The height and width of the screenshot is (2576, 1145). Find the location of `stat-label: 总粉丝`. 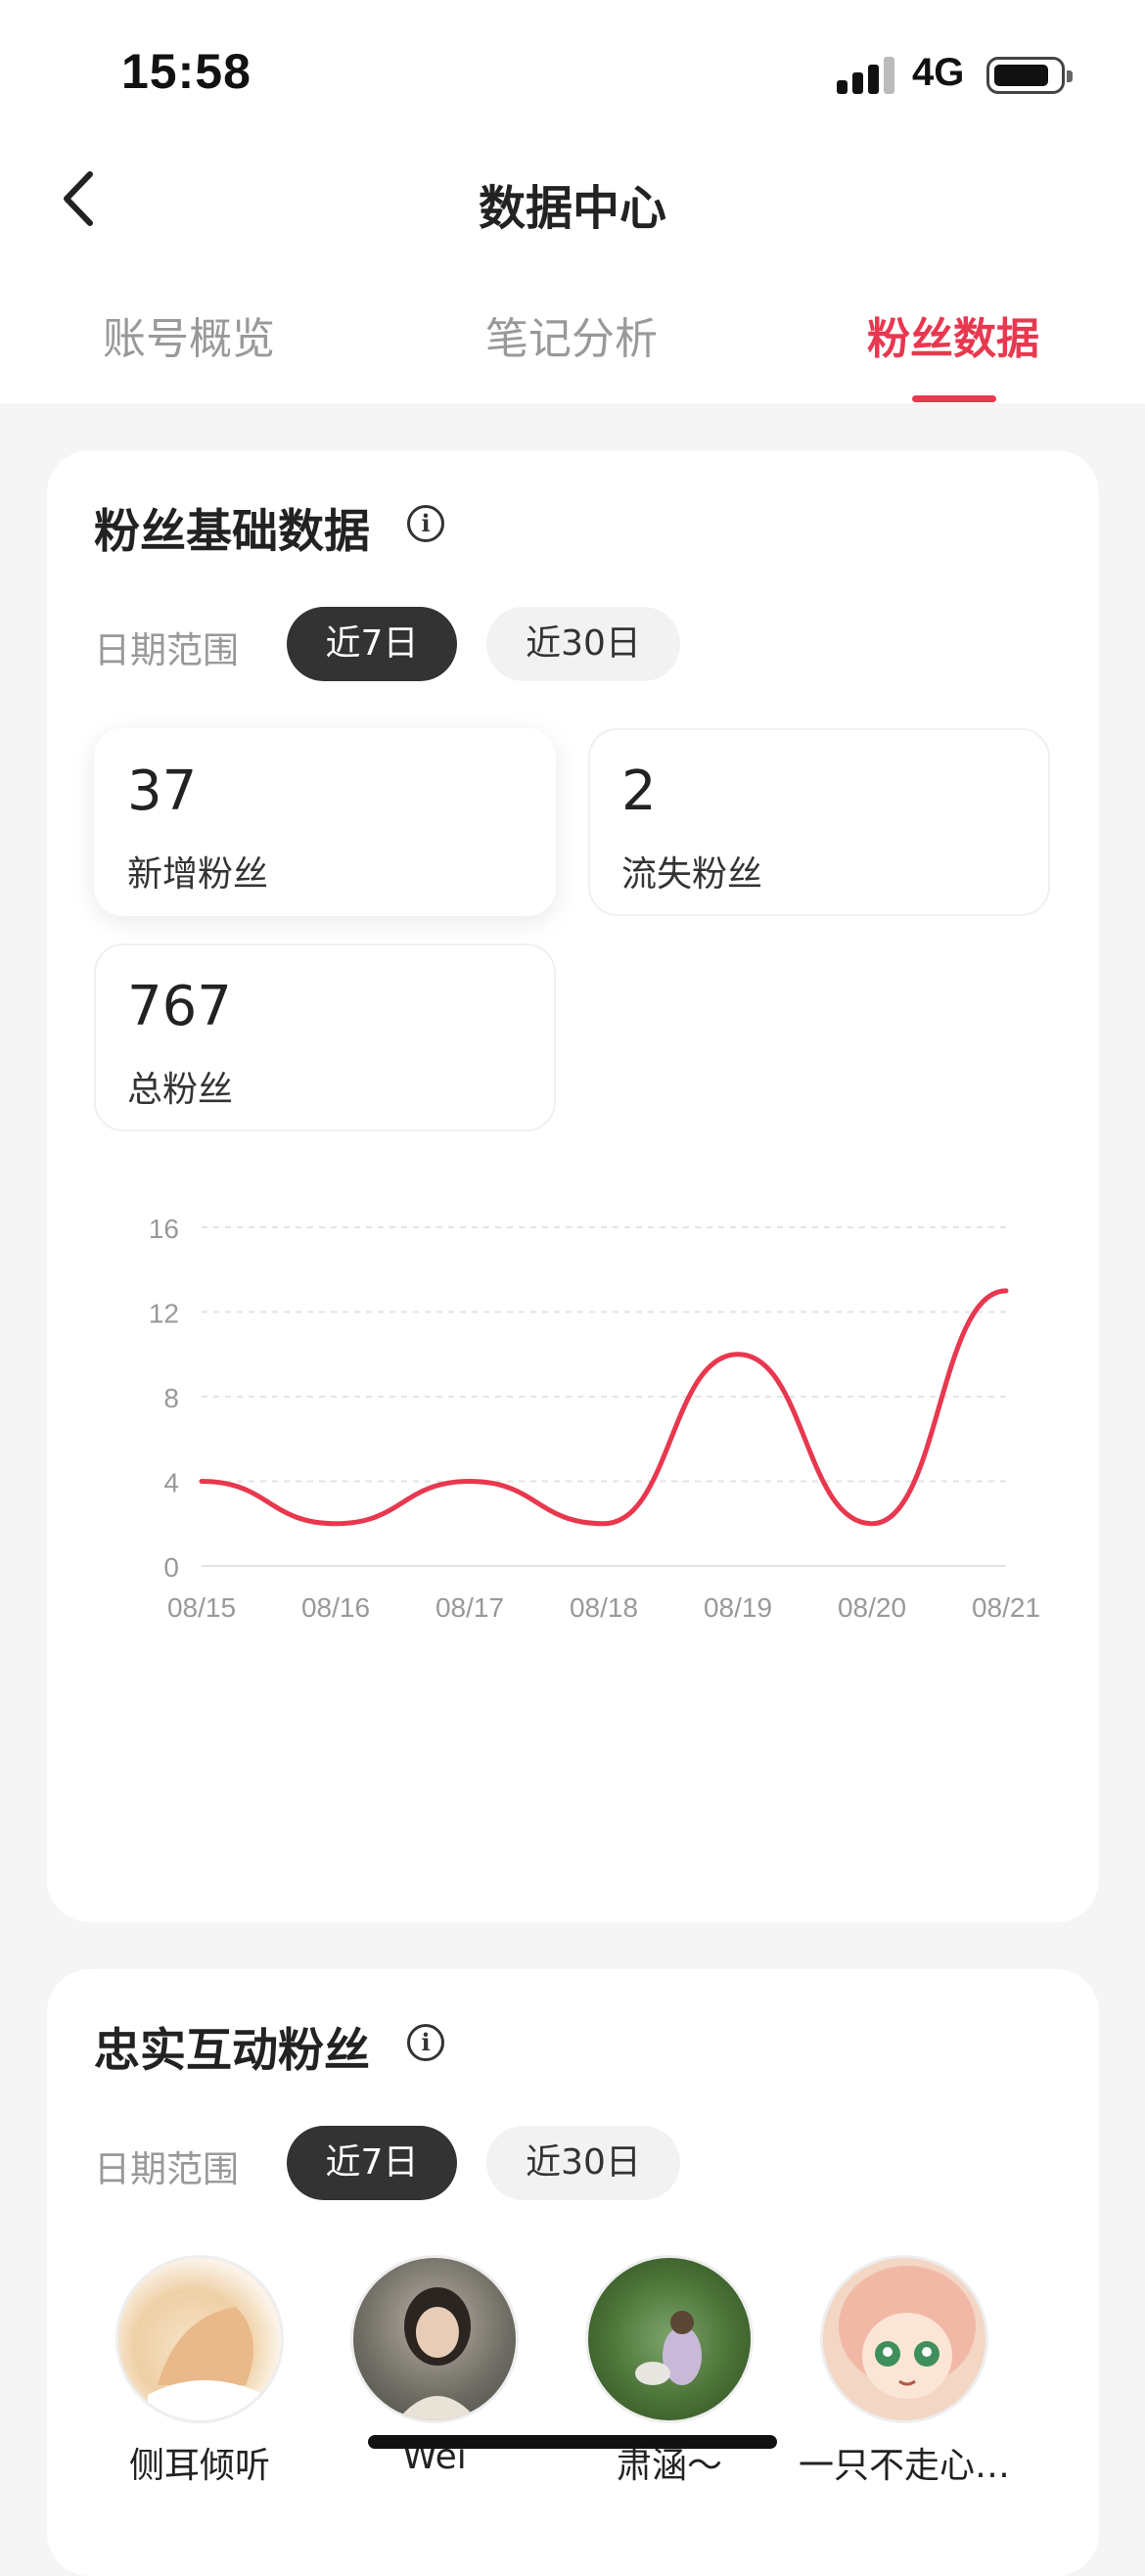

stat-label: 总粉丝 is located at coordinates (180, 1087).